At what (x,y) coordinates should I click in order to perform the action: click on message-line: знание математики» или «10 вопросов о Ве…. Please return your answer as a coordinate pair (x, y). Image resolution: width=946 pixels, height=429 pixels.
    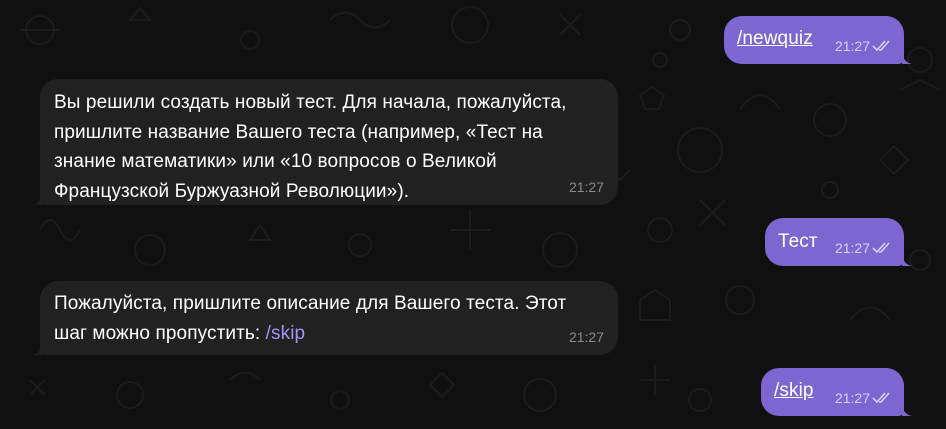
    Looking at the image, I should click on (275, 161).